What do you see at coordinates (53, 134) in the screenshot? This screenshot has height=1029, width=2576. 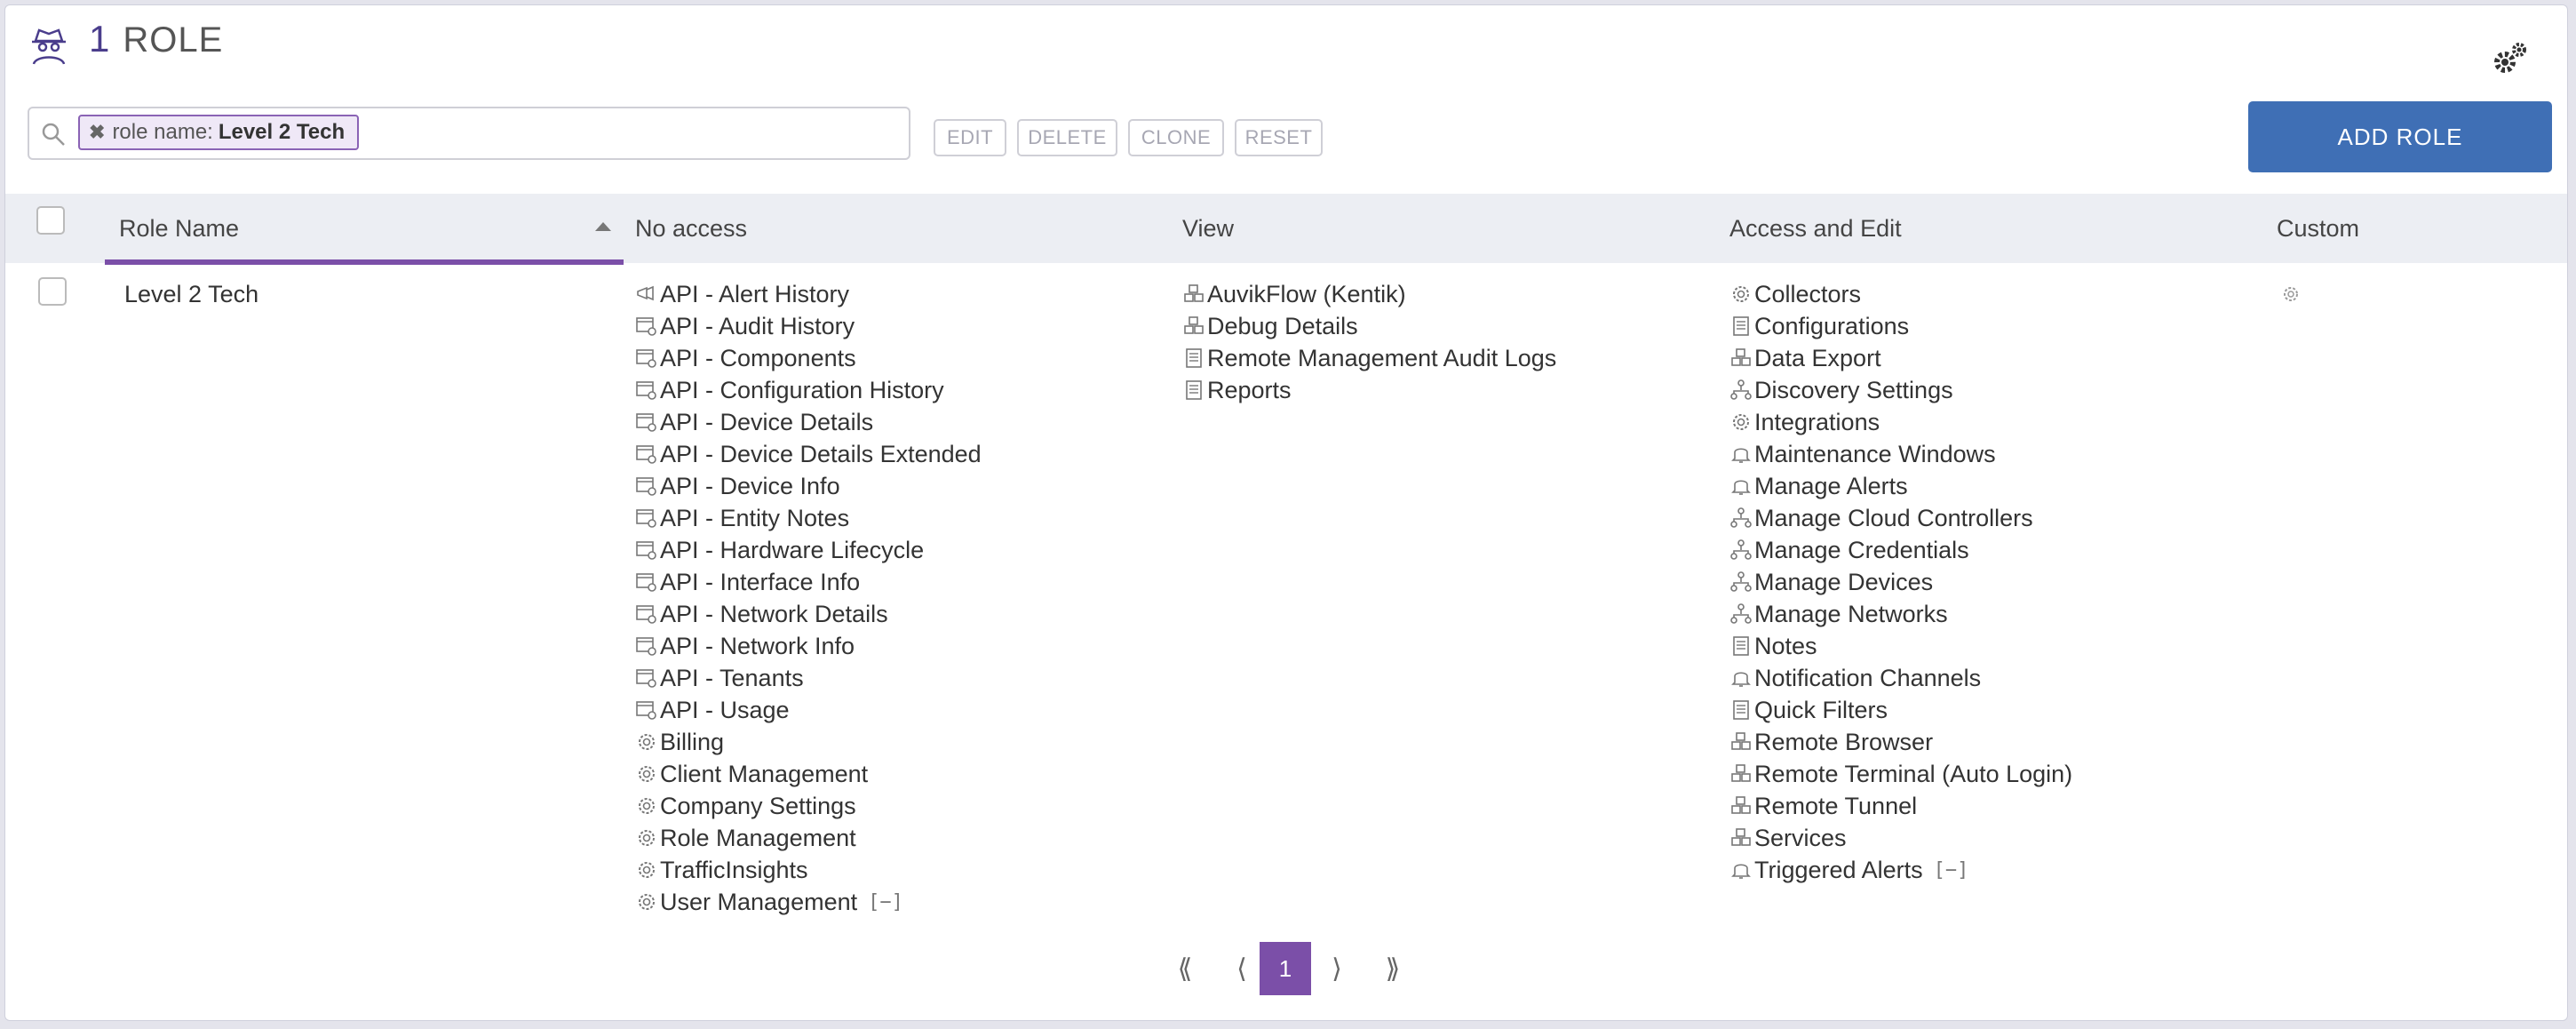 I see `search-icon` at bounding box center [53, 134].